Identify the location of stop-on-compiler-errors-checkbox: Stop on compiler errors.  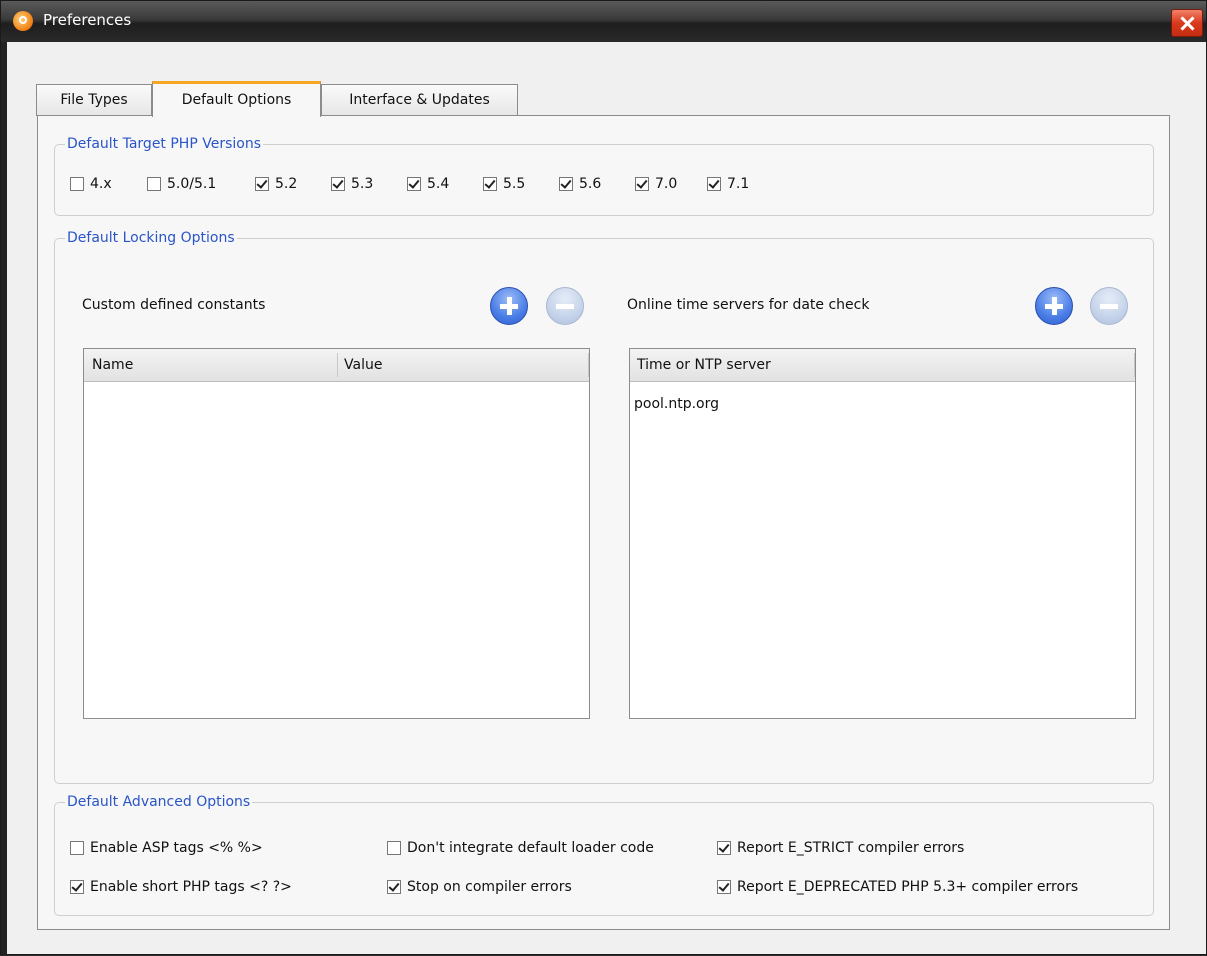
(479, 887).